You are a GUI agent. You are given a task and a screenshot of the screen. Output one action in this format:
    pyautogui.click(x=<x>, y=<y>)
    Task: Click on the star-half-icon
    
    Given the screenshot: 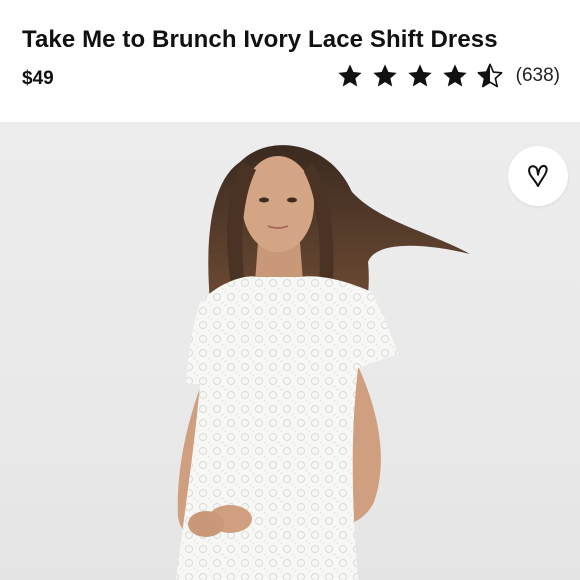 What is the action you would take?
    pyautogui.click(x=490, y=76)
    